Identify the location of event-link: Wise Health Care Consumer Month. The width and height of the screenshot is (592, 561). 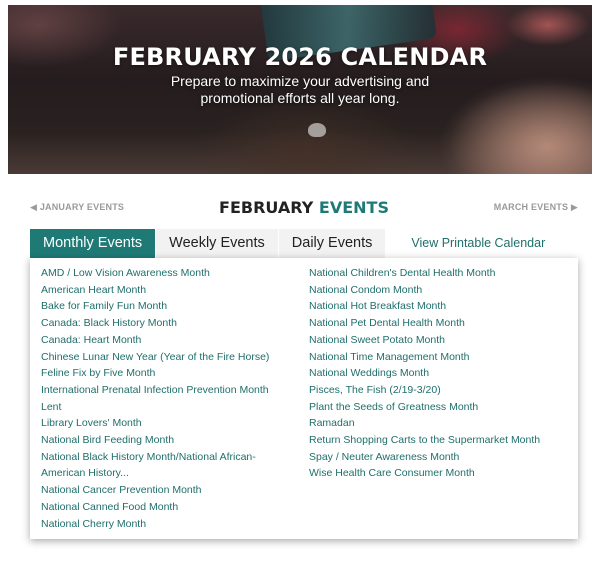
(440, 473).